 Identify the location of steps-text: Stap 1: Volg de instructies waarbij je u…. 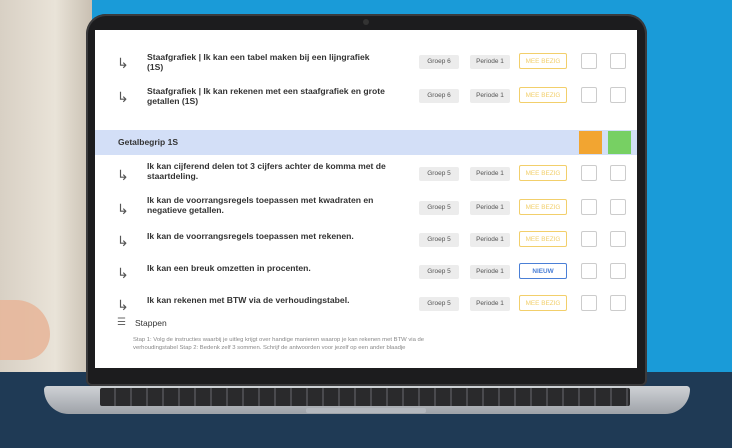
(279, 344).